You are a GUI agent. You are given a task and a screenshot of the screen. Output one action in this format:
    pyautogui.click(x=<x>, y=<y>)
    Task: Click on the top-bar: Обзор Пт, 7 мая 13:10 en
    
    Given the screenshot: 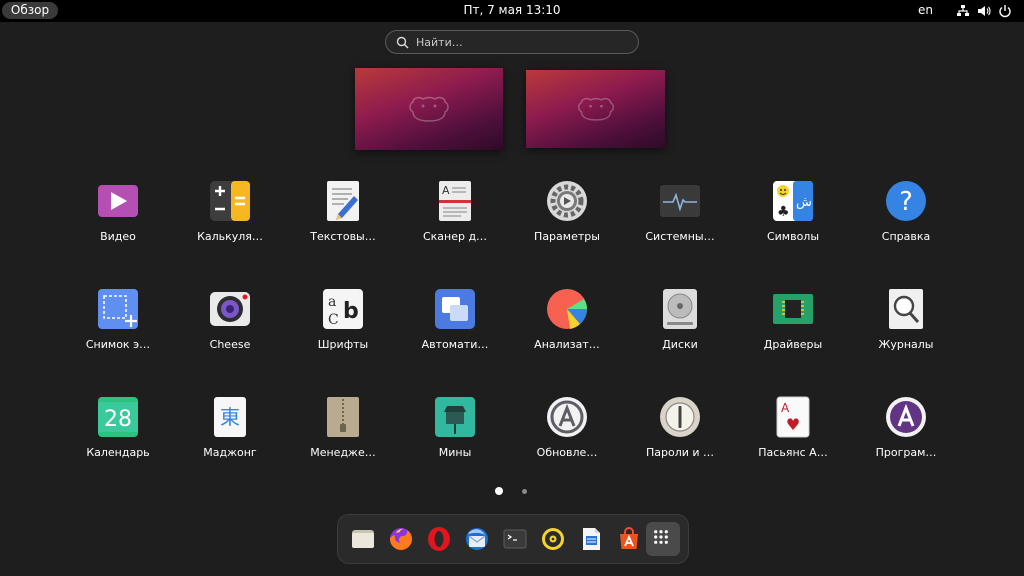 What is the action you would take?
    pyautogui.click(x=512, y=11)
    